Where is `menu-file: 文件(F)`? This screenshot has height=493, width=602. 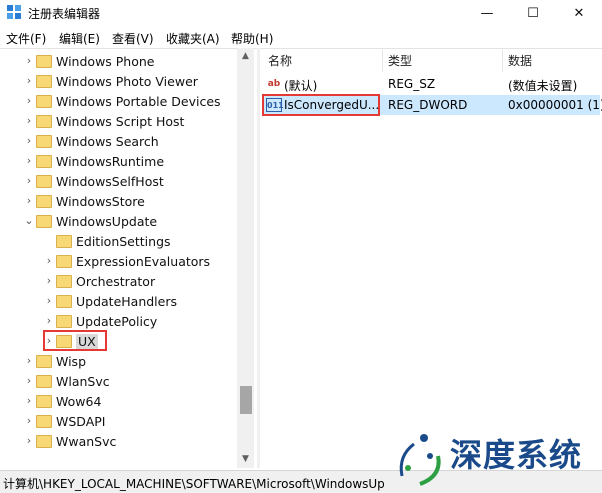 menu-file: 文件(F) is located at coordinates (26, 38).